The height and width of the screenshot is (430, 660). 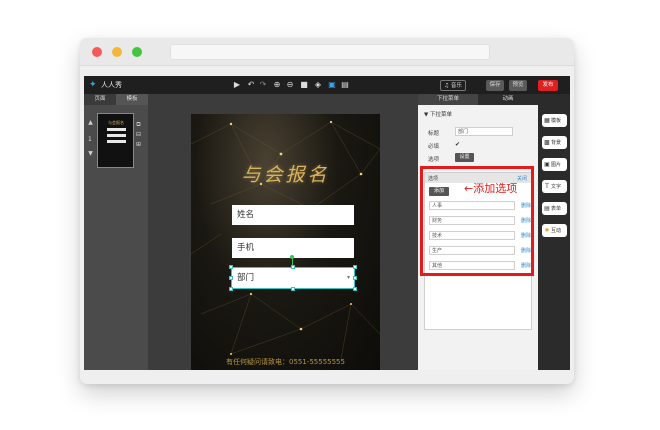 I want to click on align-icon: ▤, so click(x=345, y=85).